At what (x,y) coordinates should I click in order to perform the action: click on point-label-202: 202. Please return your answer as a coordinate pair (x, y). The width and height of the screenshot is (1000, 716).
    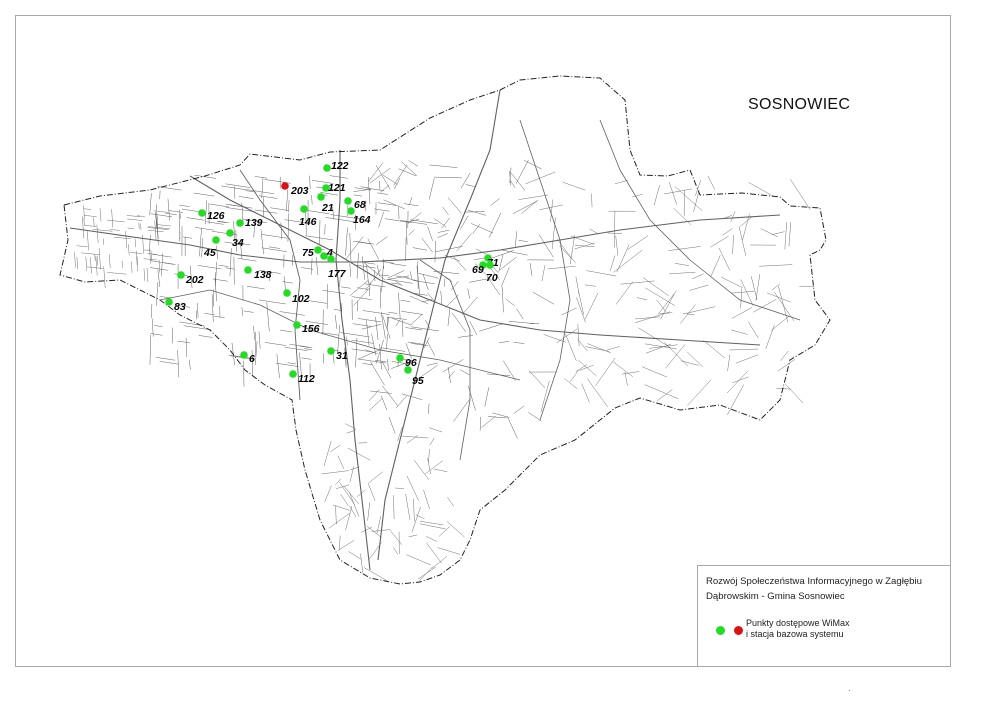
    Looking at the image, I should click on (194, 280).